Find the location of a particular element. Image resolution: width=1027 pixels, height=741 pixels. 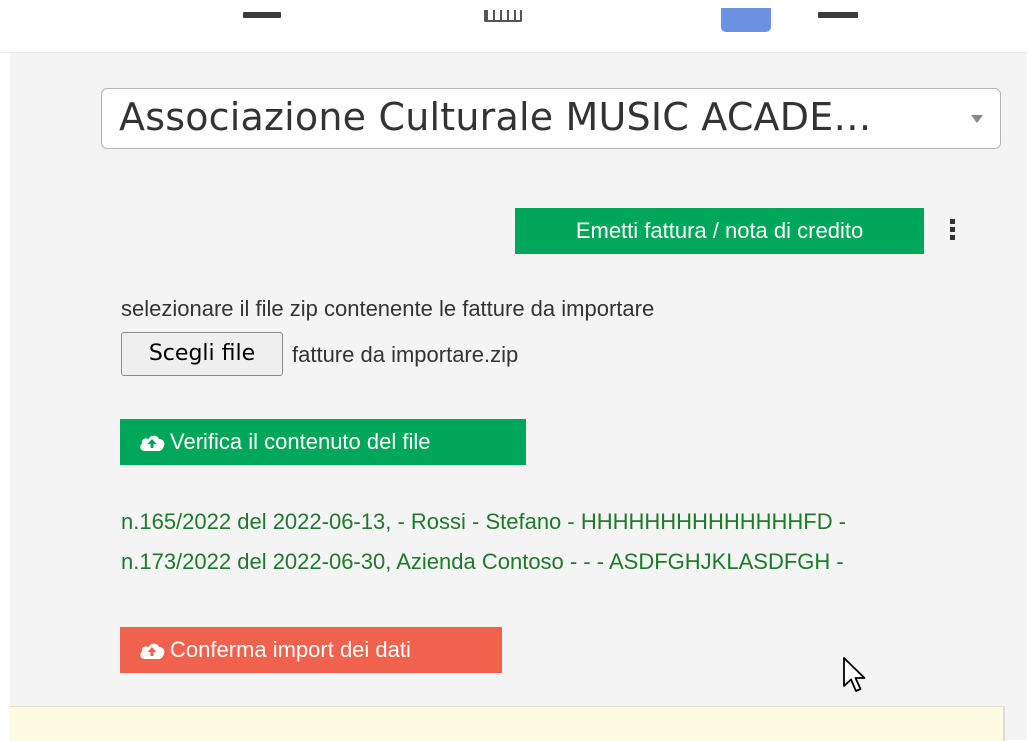

selected-file-name: fatture da importare.zip is located at coordinates (405, 354).